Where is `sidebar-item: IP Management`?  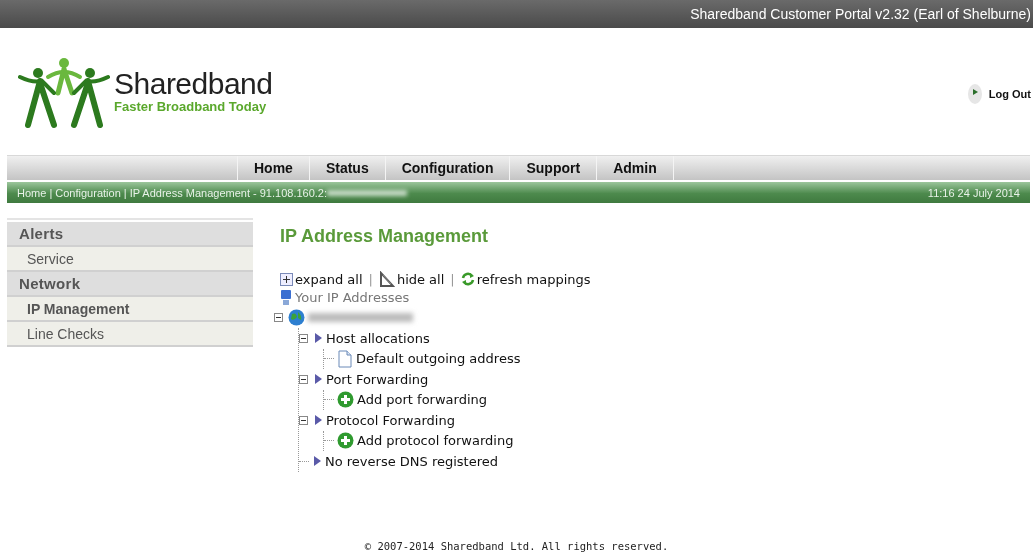 sidebar-item: IP Management is located at coordinates (130, 309).